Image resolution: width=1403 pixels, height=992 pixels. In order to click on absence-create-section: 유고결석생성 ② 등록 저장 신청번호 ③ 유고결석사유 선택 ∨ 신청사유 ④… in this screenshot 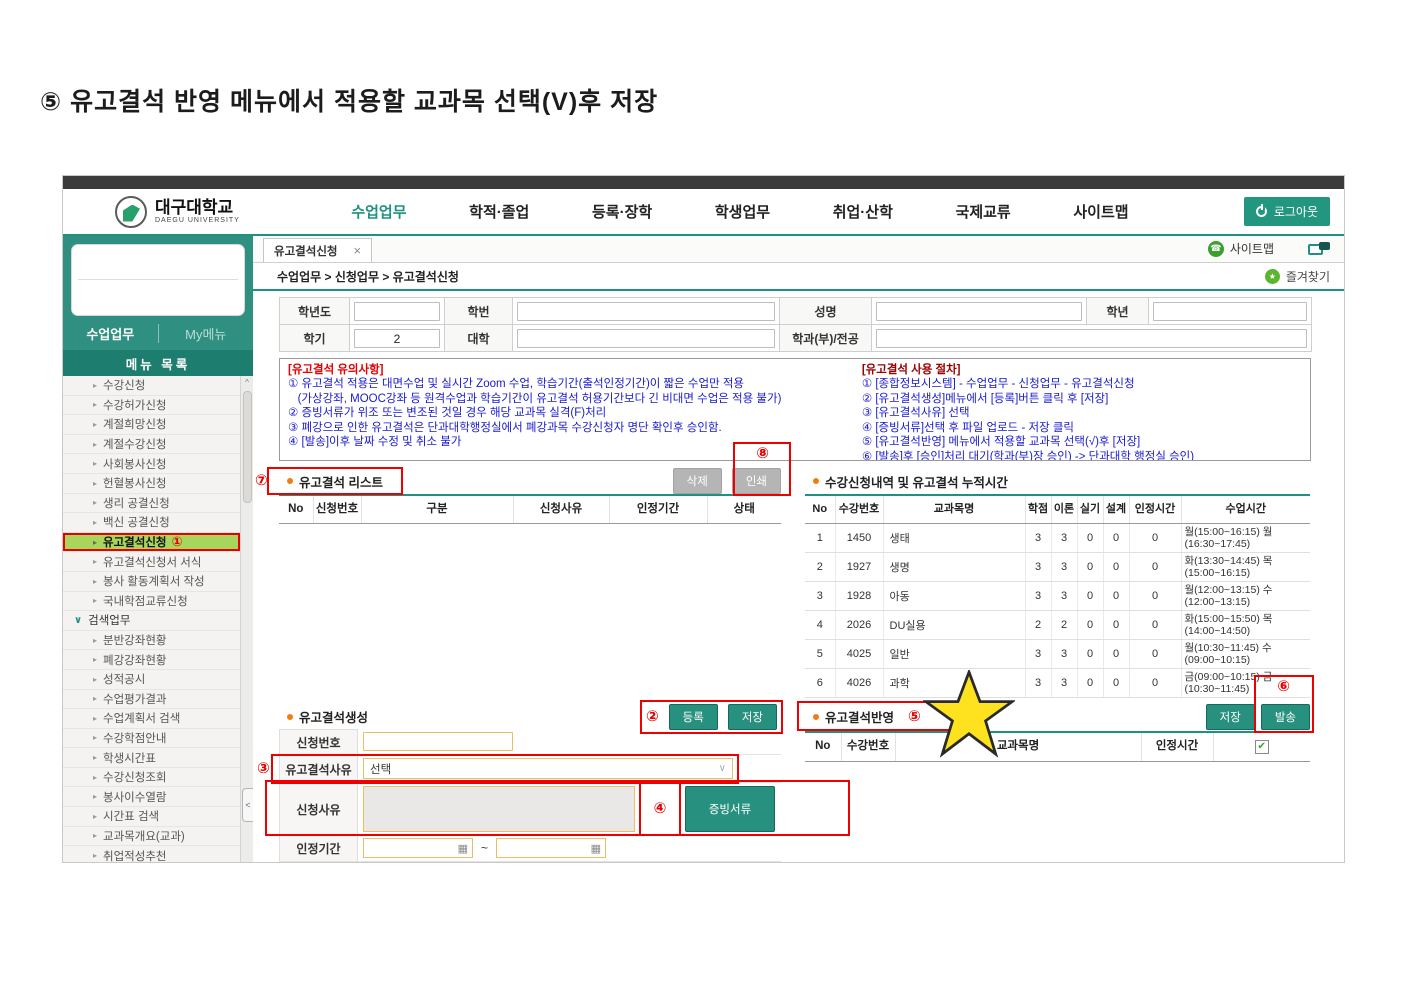, I will do `click(553, 780)`.